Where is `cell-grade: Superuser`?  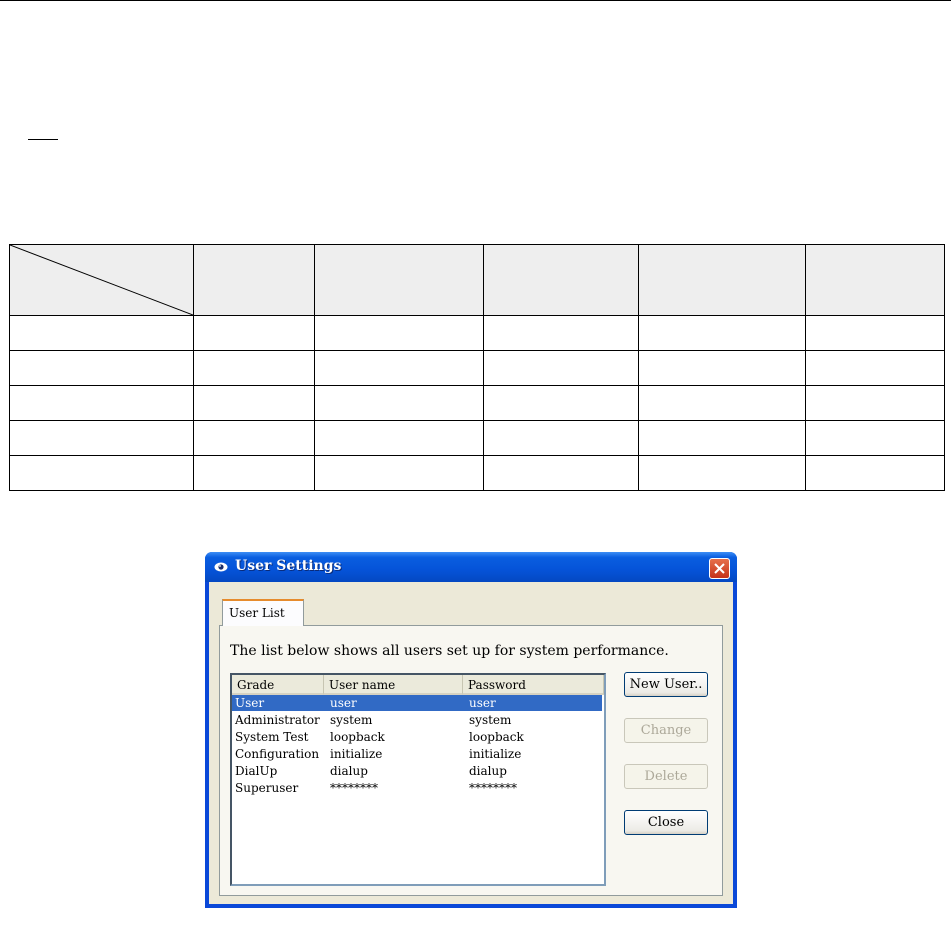
cell-grade: Superuser is located at coordinates (267, 788).